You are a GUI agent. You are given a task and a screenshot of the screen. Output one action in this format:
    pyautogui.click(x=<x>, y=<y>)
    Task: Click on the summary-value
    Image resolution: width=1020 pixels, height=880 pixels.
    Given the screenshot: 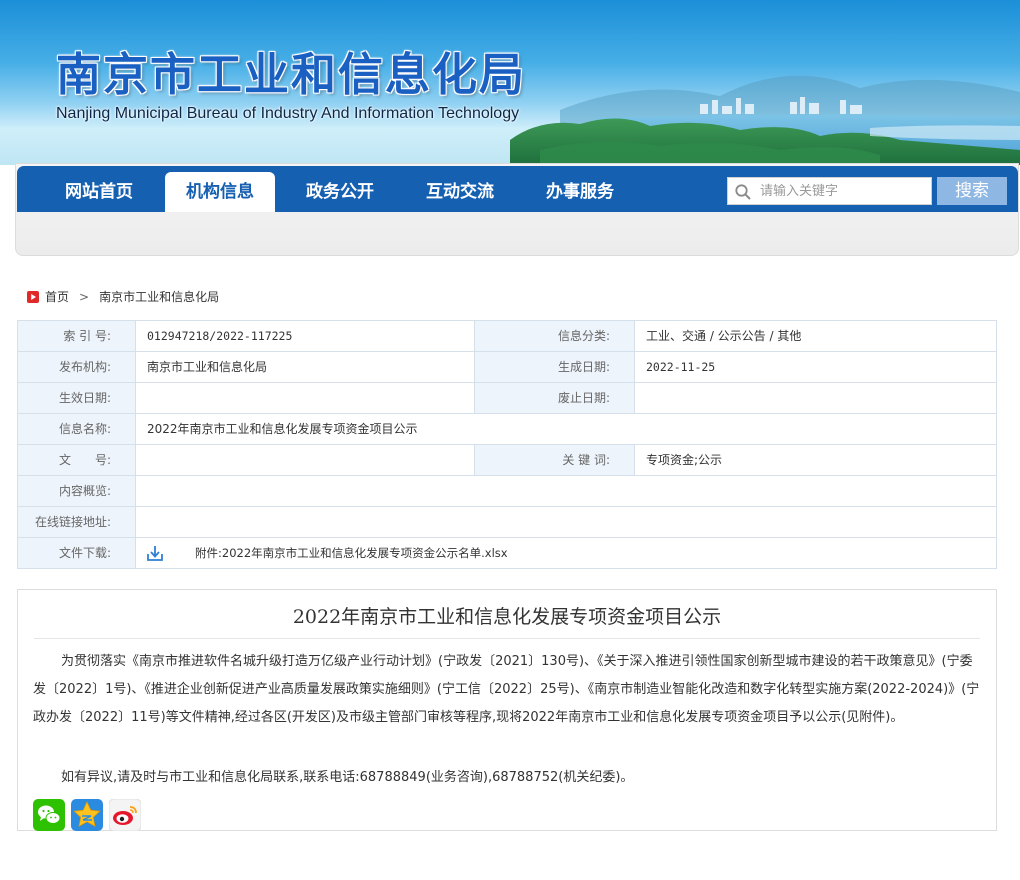 What is the action you would take?
    pyautogui.click(x=566, y=491)
    